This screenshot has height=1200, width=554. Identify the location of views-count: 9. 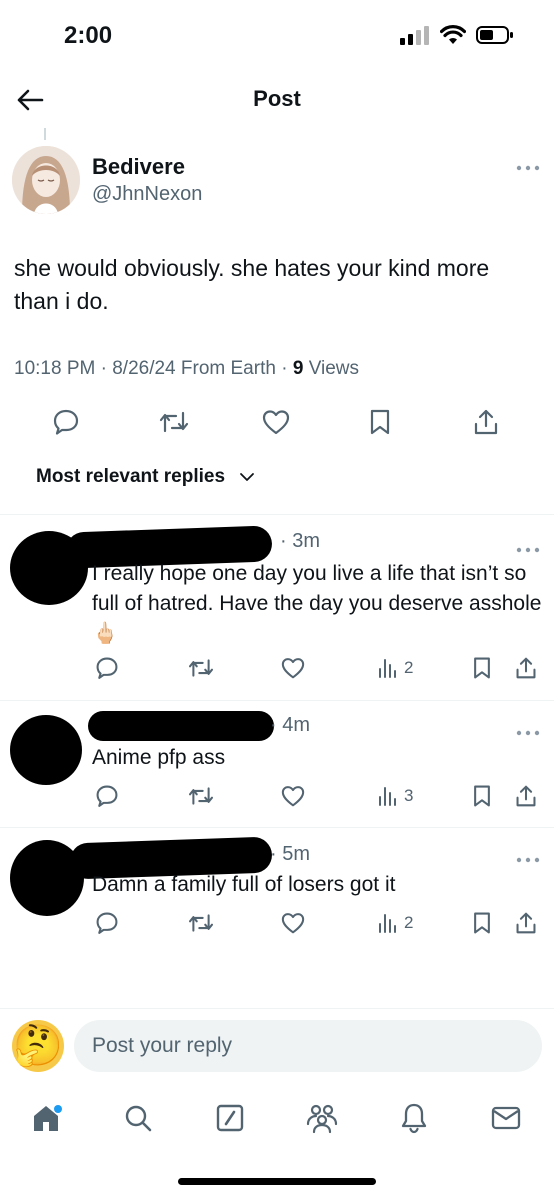
(298, 368).